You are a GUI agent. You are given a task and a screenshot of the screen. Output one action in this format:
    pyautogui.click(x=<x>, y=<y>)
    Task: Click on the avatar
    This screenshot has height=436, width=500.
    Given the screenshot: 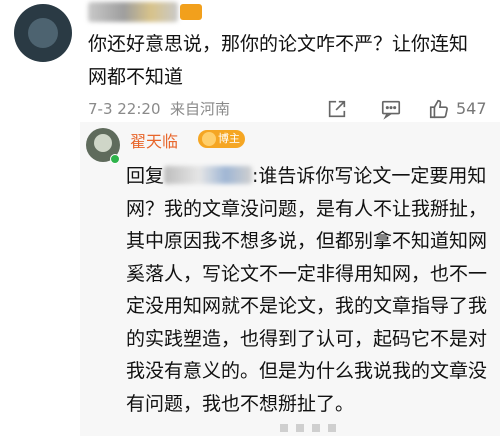 What is the action you would take?
    pyautogui.click(x=43, y=33)
    